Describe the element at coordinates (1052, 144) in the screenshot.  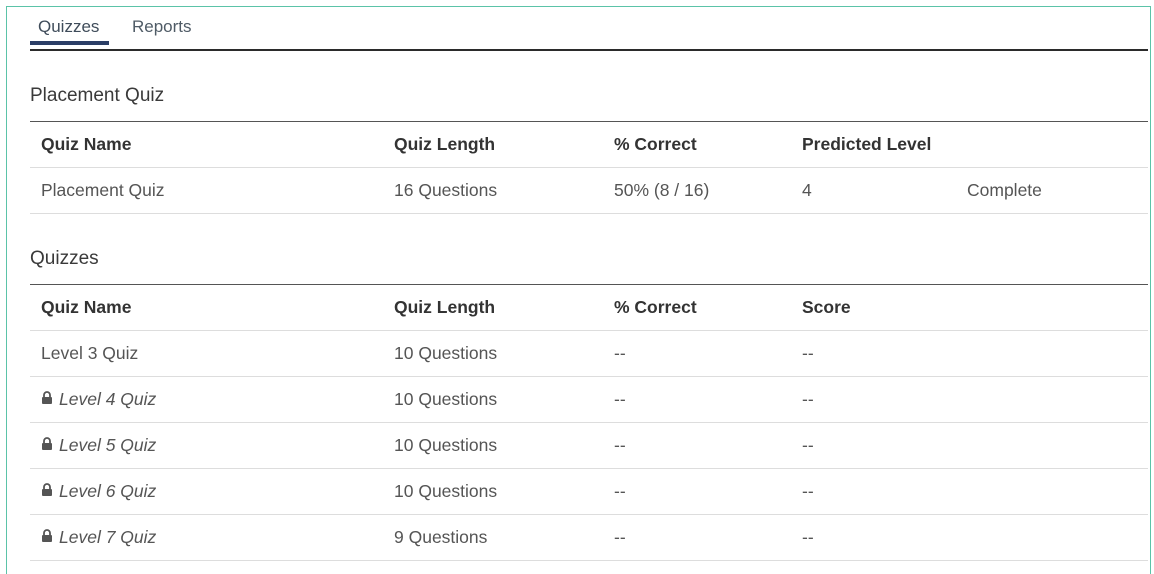
I see `column-header-status` at that location.